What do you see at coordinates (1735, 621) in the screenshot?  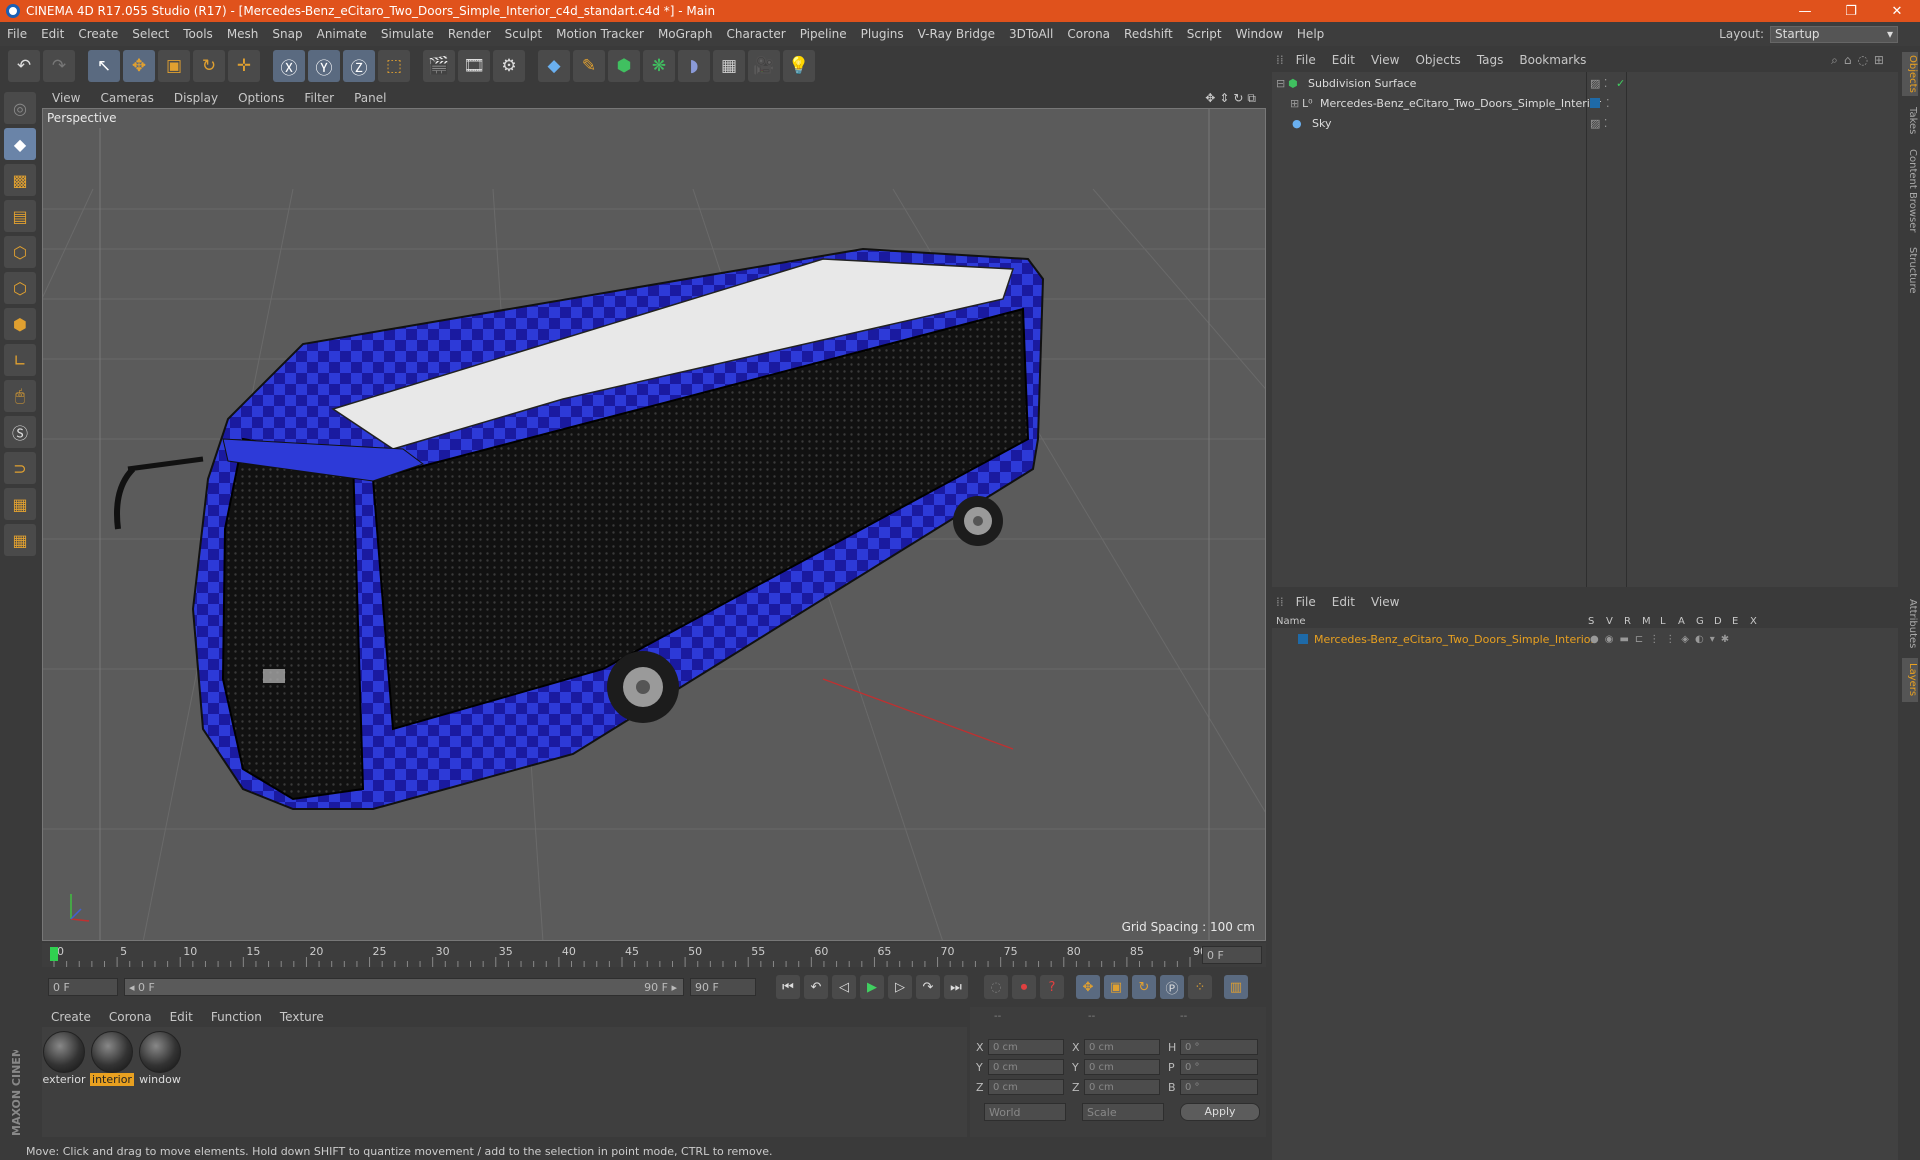 I see `layer-col-e: E` at bounding box center [1735, 621].